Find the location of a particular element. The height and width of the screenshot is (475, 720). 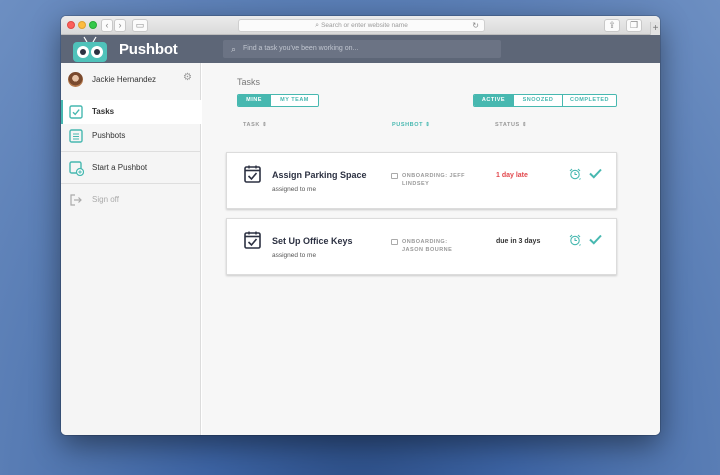

address-placeholder: Search or enter website name is located at coordinates (364, 25).